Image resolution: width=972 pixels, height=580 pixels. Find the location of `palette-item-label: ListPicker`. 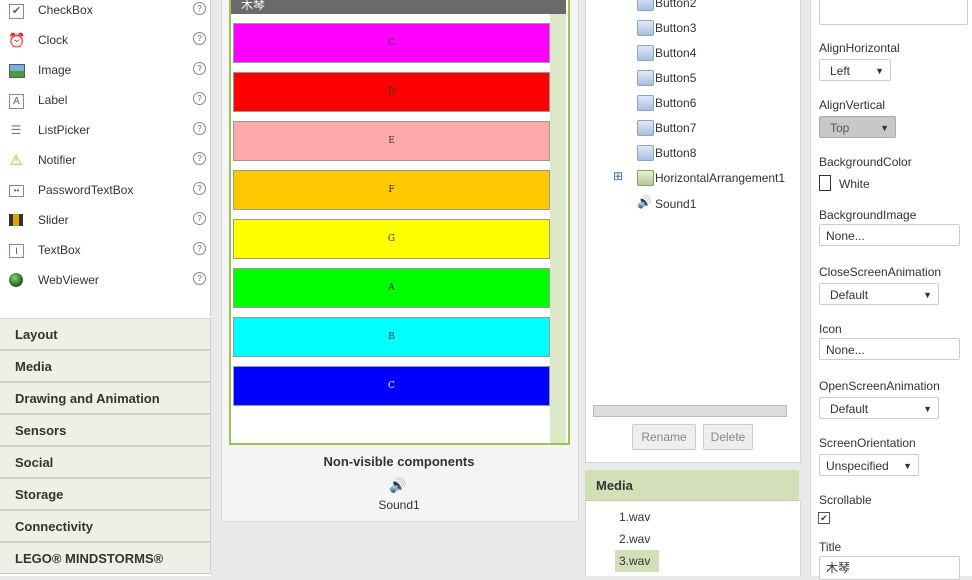

palette-item-label: ListPicker is located at coordinates (64, 130).